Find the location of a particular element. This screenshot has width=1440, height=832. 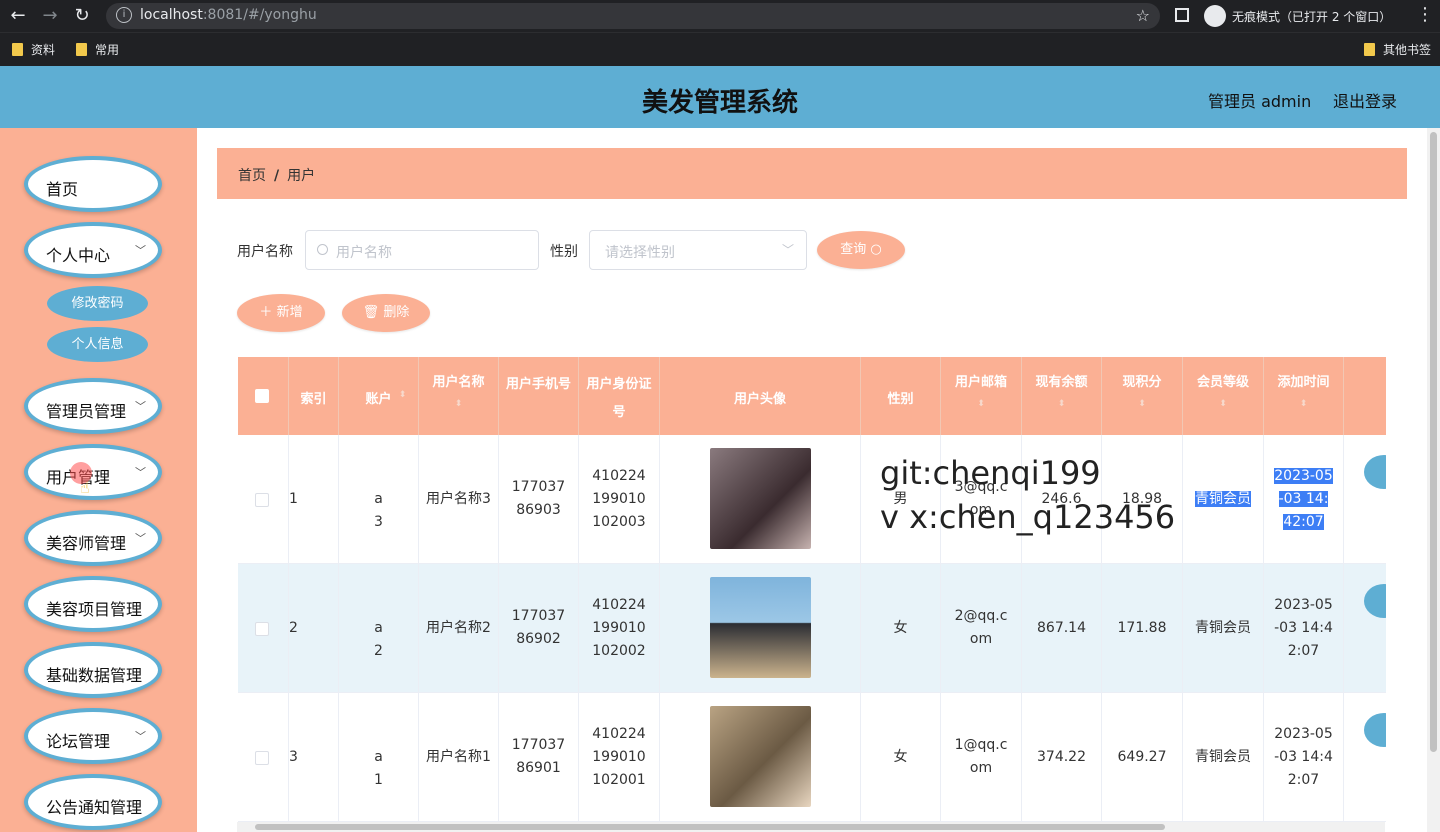

logout-link: 退出登录 is located at coordinates (1365, 100).